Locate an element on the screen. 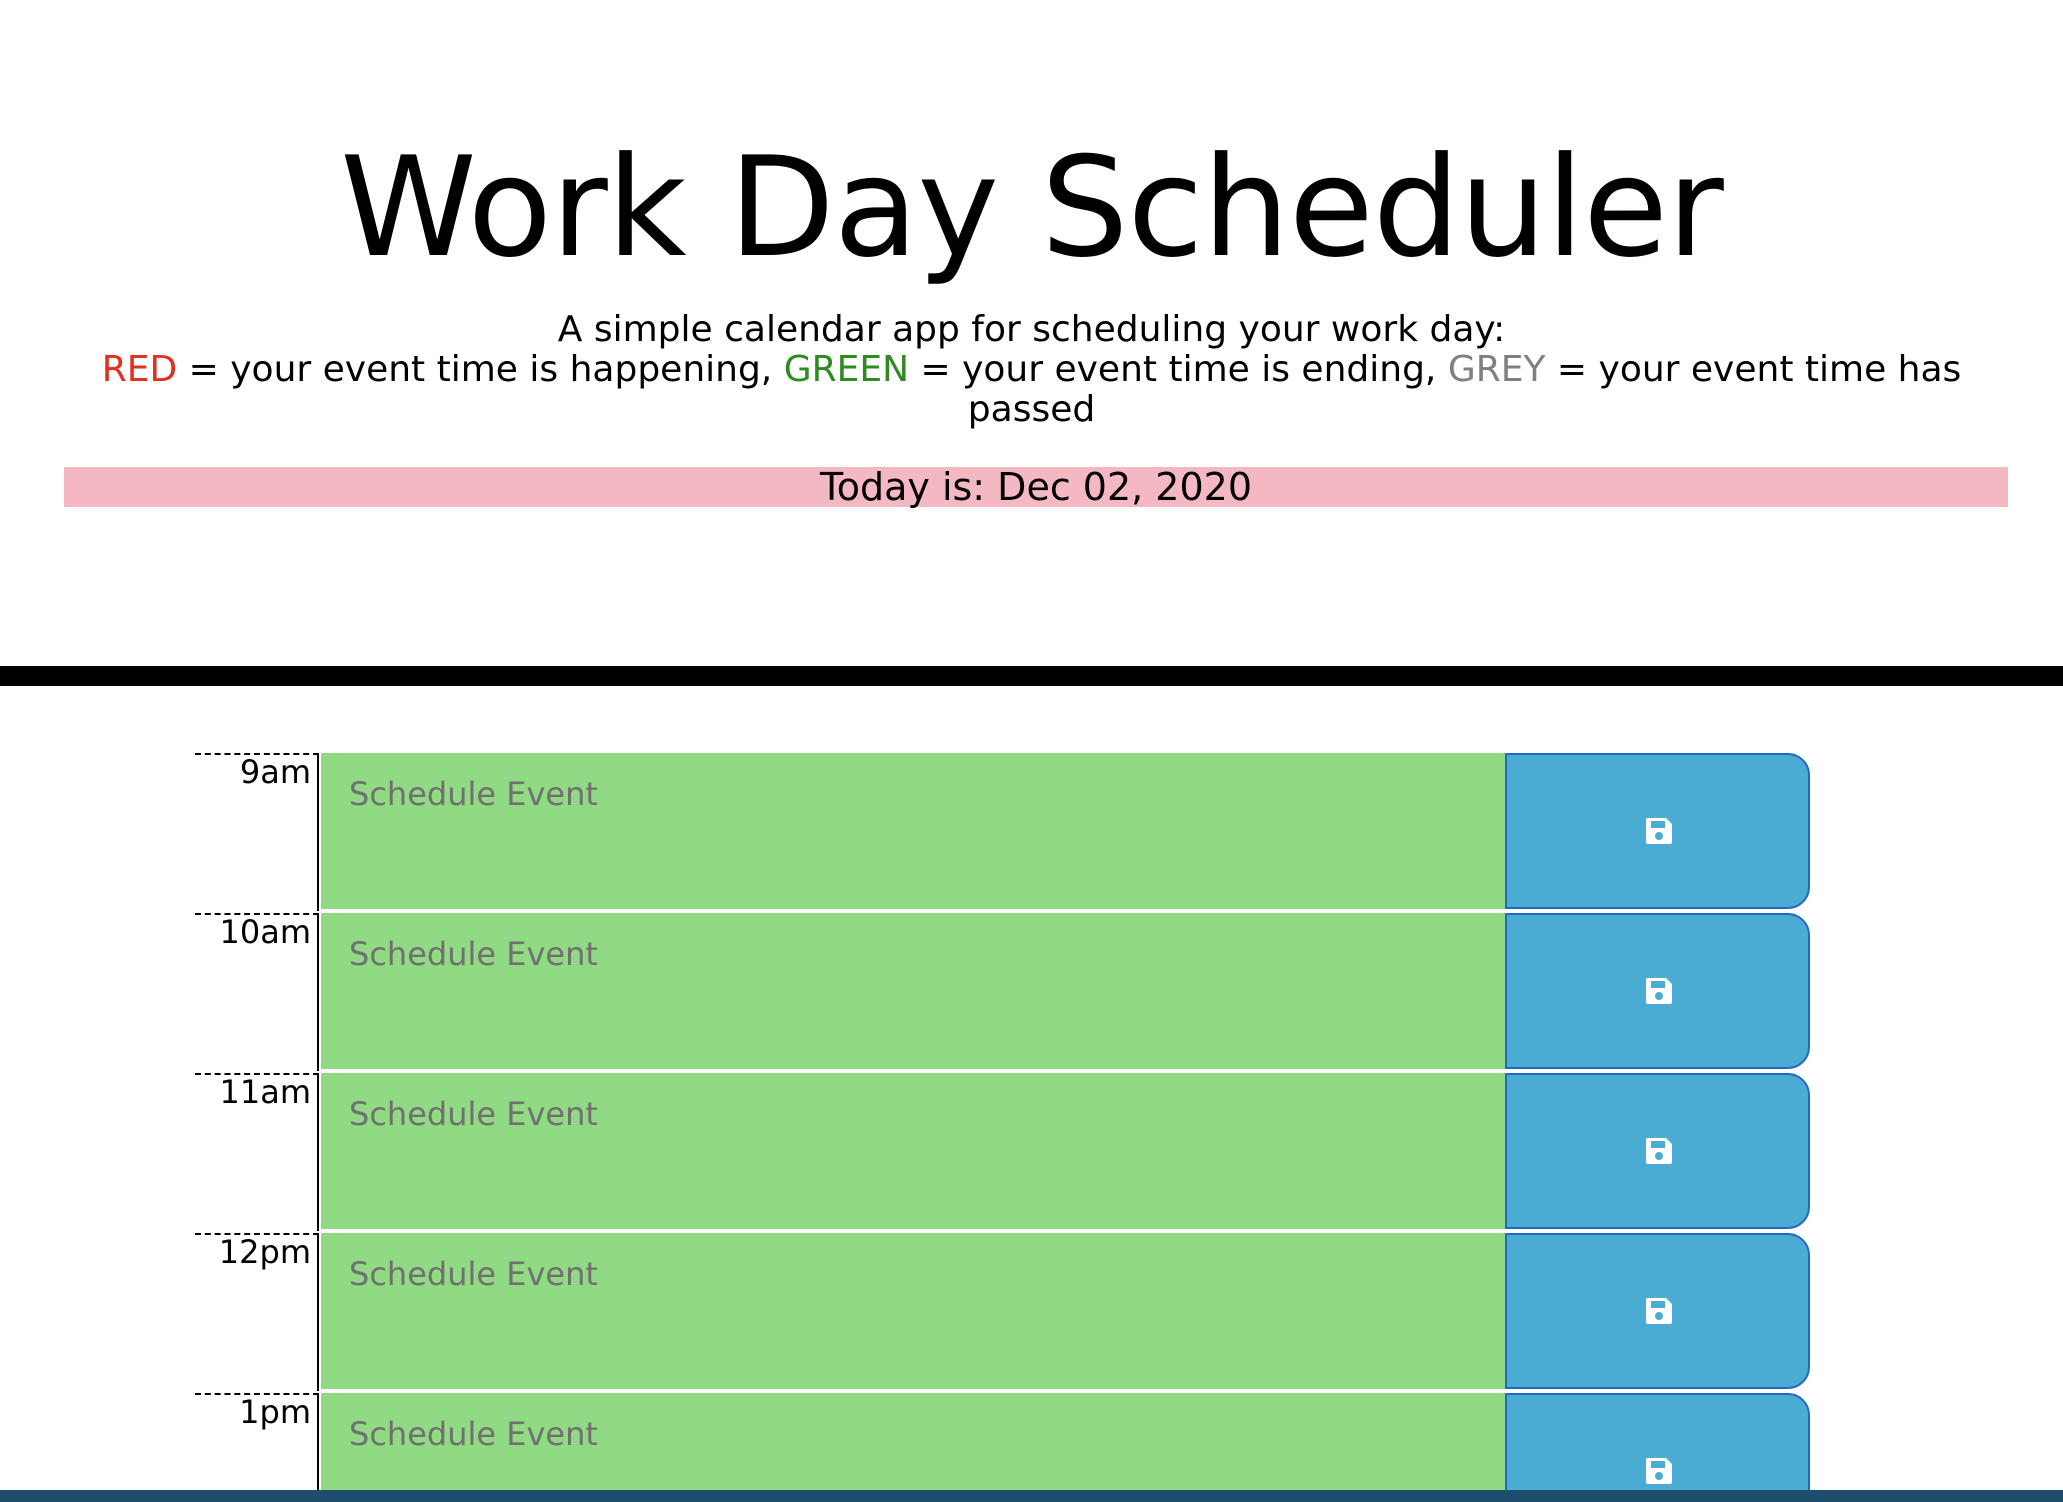 The image size is (2063, 1502). system-taskbar is located at coordinates (1031, 1496).